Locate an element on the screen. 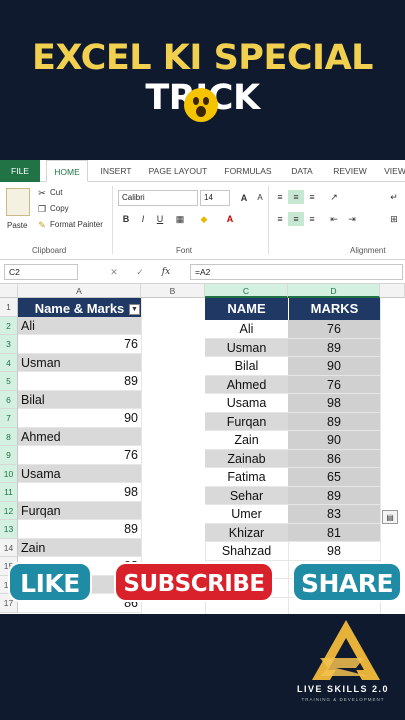  row-header: 1 is located at coordinates (9, 307).